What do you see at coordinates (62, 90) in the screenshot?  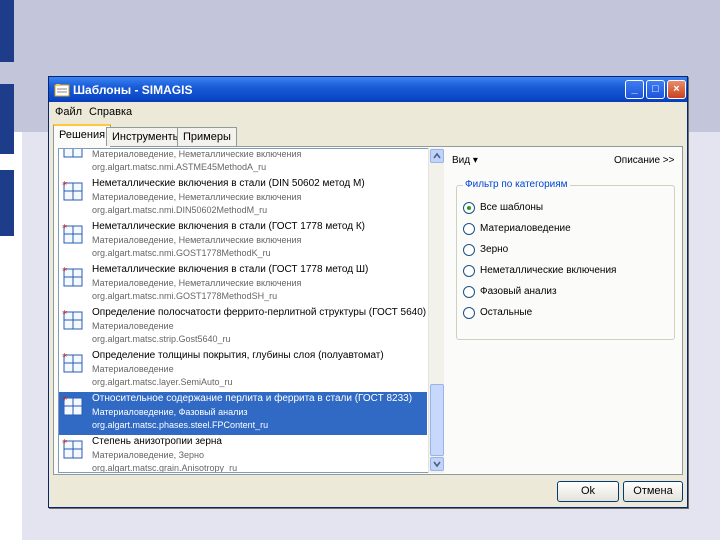 I see `templates-app-icon` at bounding box center [62, 90].